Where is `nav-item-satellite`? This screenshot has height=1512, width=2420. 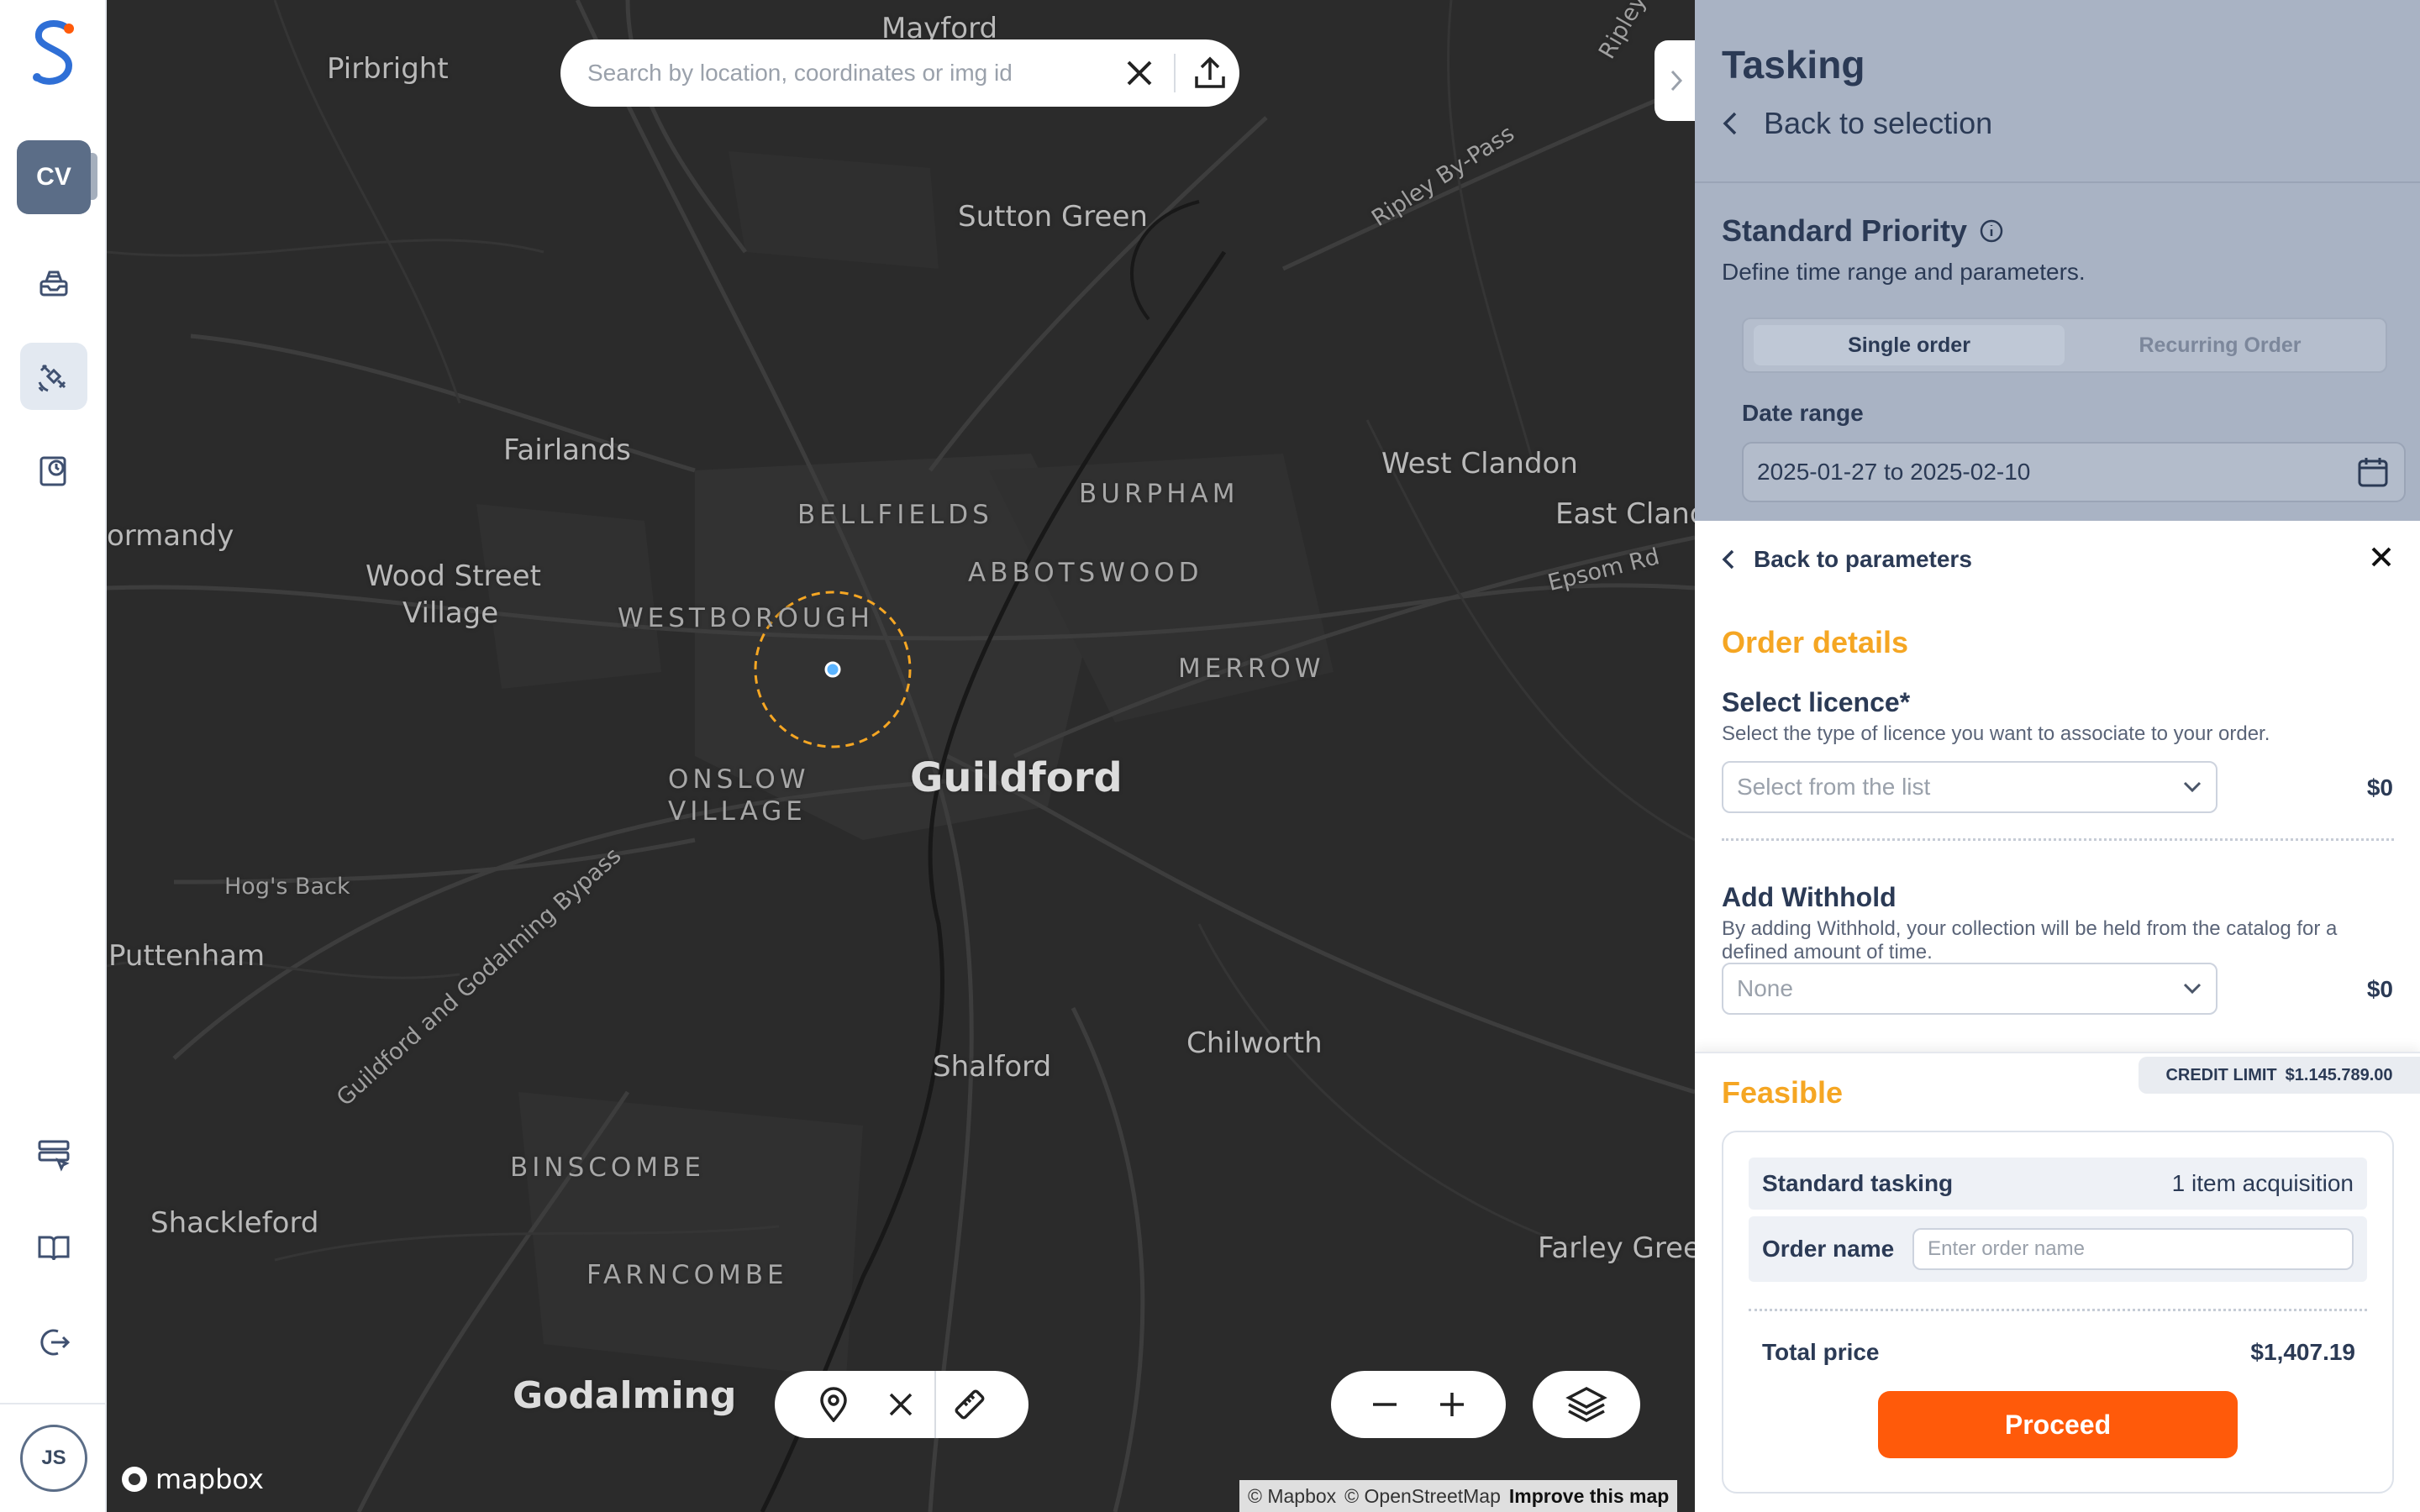
nav-item-satellite is located at coordinates (53, 376).